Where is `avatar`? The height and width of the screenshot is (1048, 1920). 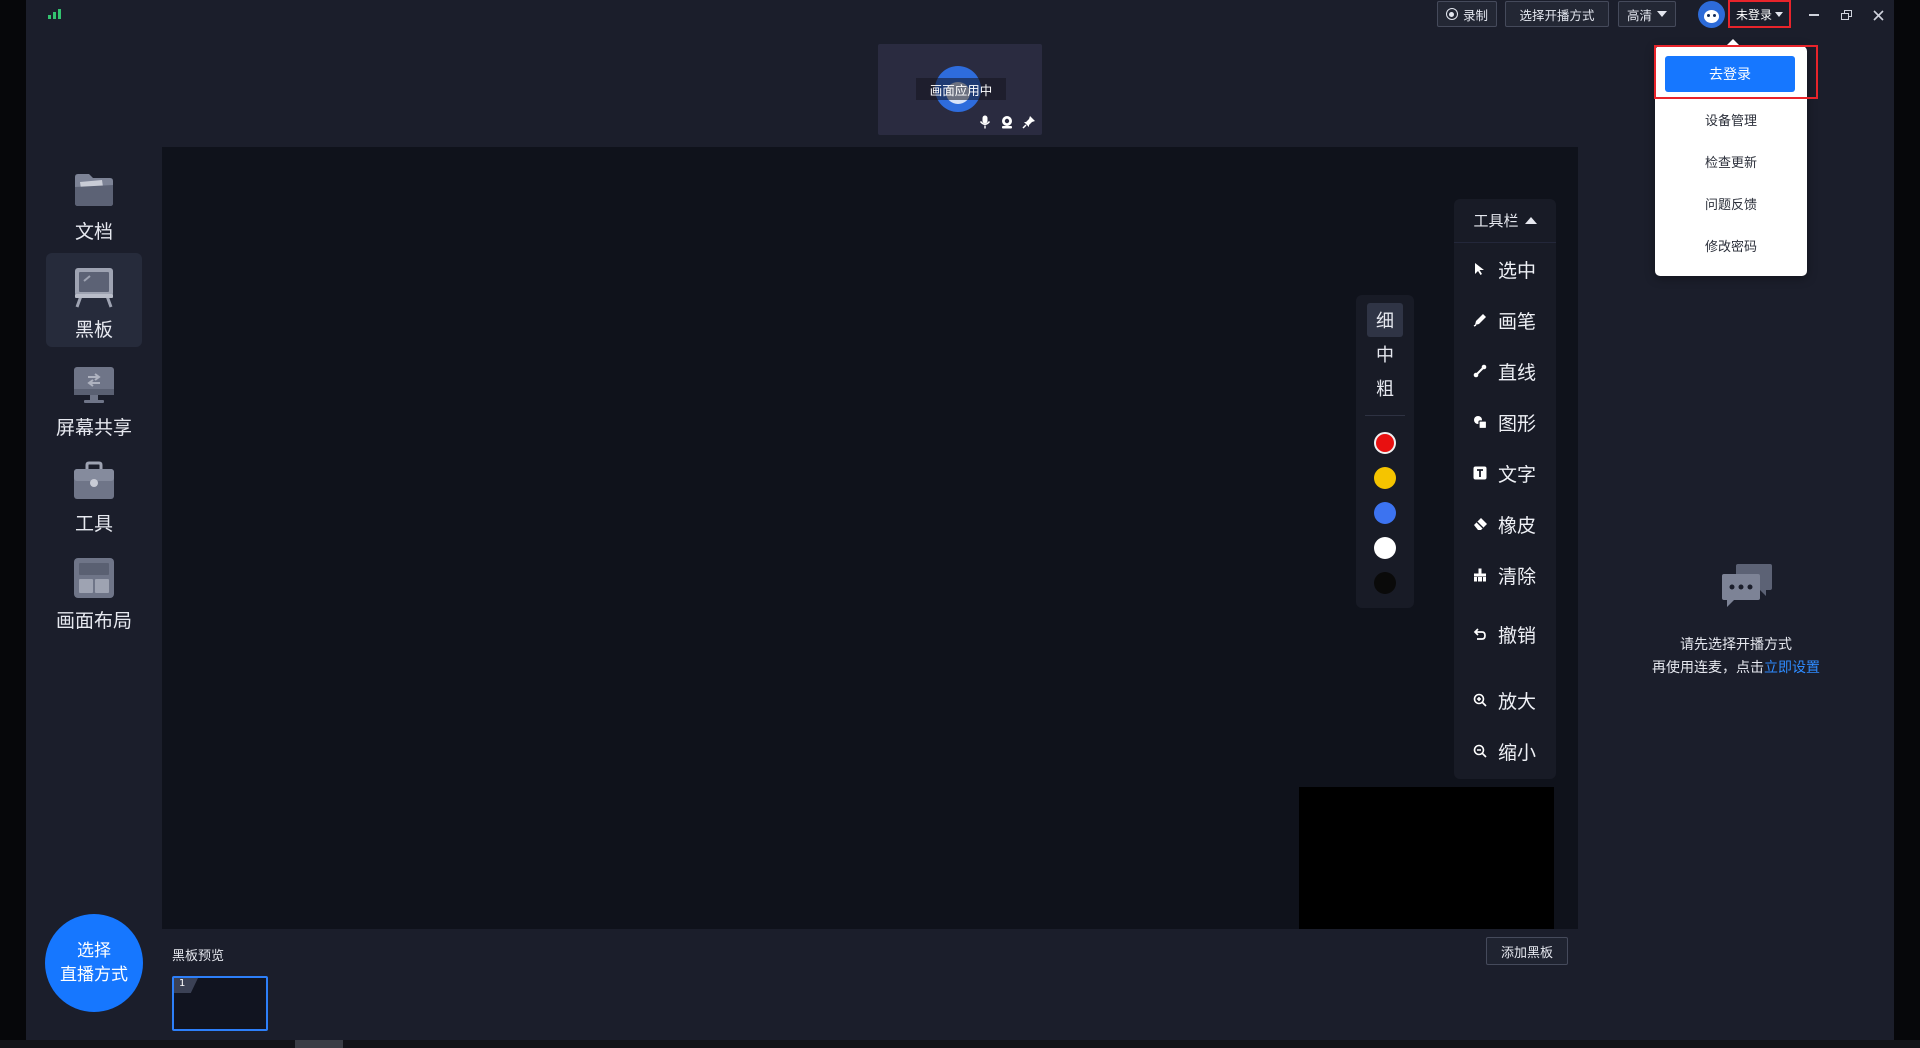
avatar is located at coordinates (1711, 14).